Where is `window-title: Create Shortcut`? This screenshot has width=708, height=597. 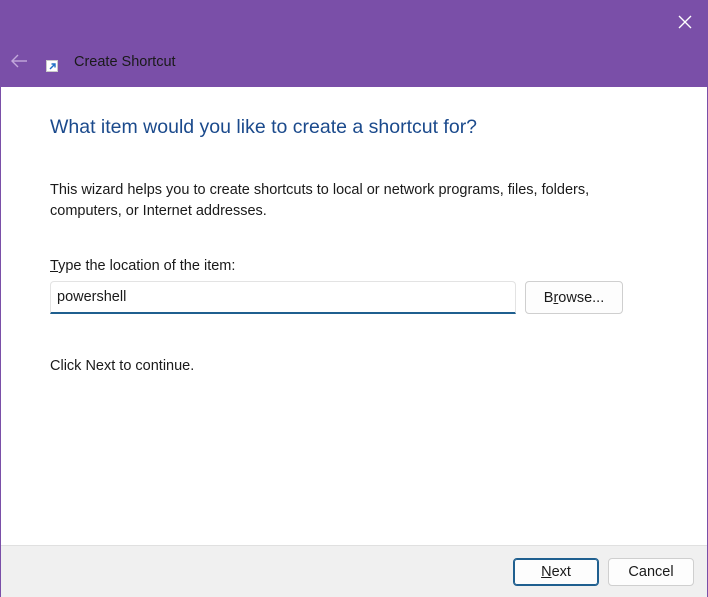 window-title: Create Shortcut is located at coordinates (125, 62).